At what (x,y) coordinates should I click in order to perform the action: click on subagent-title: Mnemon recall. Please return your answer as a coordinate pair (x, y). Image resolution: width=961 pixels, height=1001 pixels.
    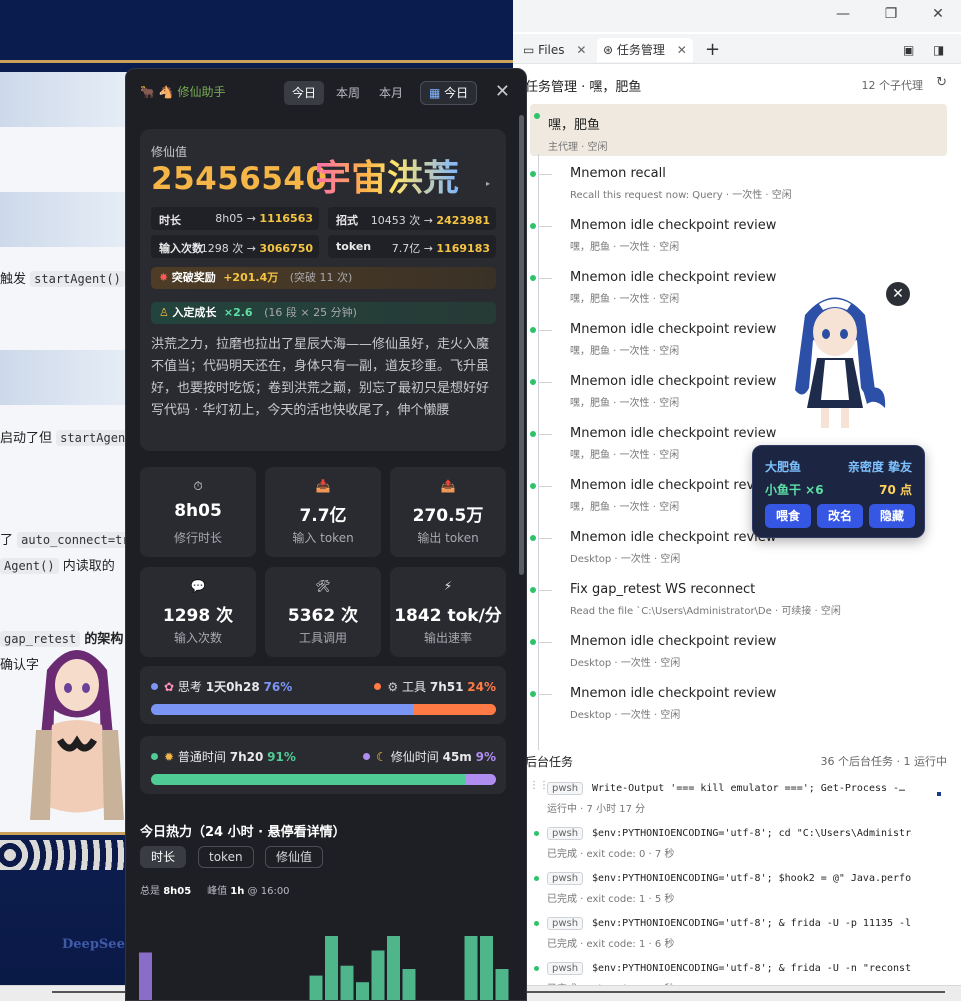
    Looking at the image, I should click on (618, 173).